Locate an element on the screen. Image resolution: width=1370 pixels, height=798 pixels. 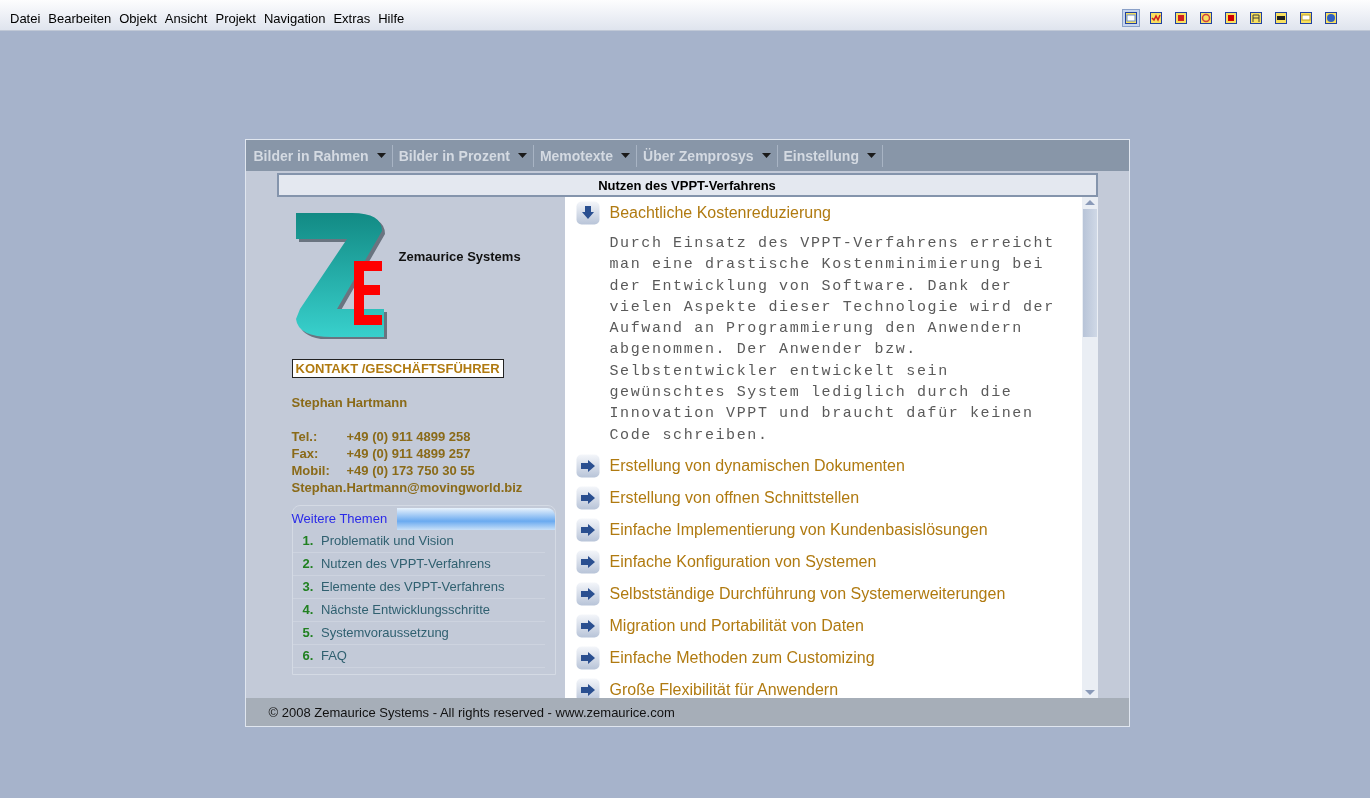
contact-value: +49 (0) 911 4899 257 is located at coordinates (408, 453).